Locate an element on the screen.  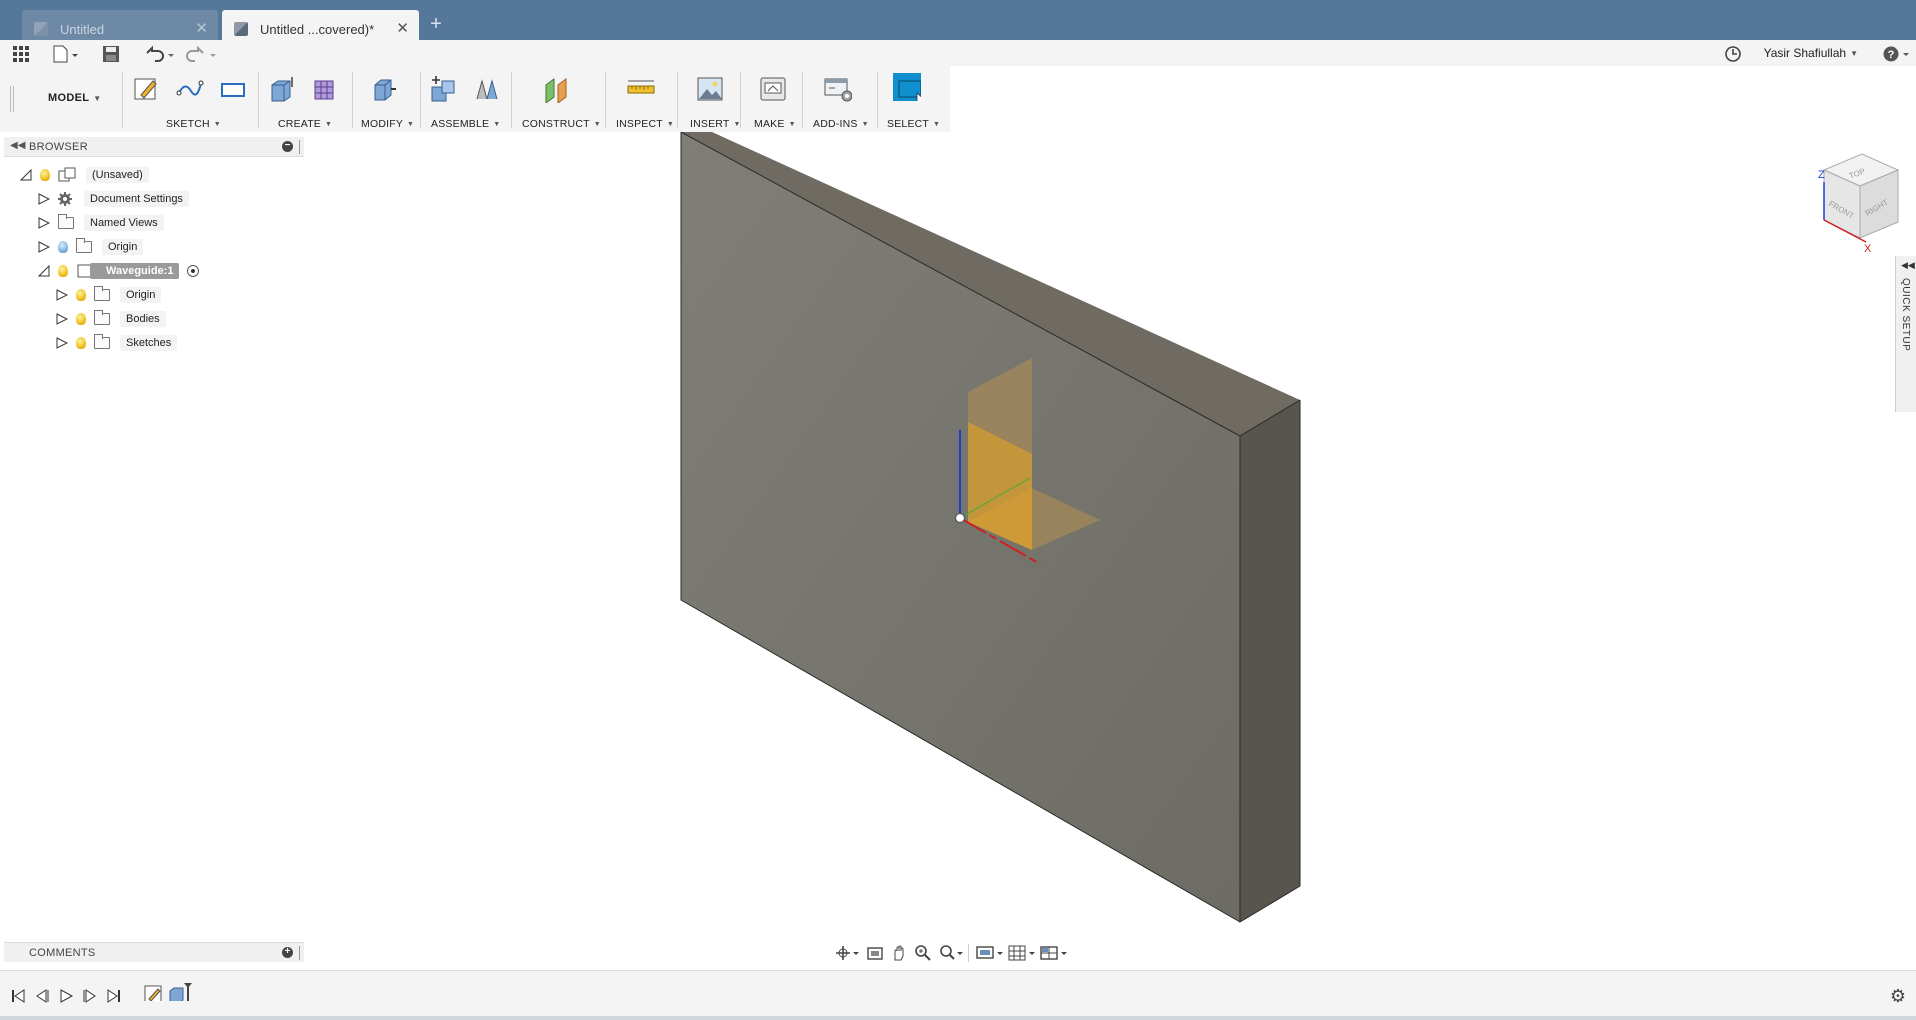
modify-menu: MODIFY ▼ is located at coordinates (387, 124).